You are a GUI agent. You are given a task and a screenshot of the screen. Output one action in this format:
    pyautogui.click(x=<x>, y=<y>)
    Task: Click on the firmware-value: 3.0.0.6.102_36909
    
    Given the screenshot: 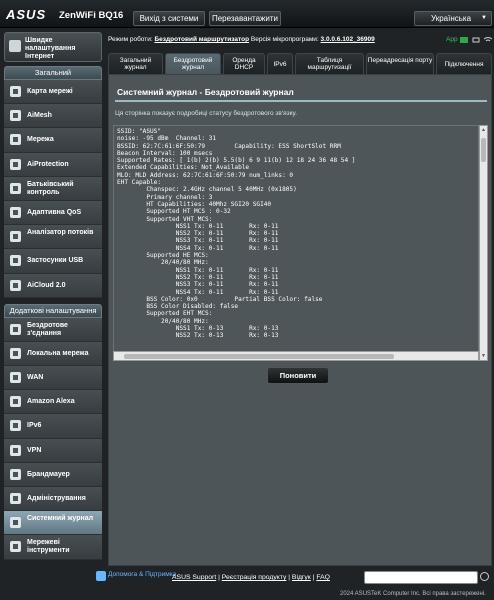 What is the action you would take?
    pyautogui.click(x=348, y=39)
    